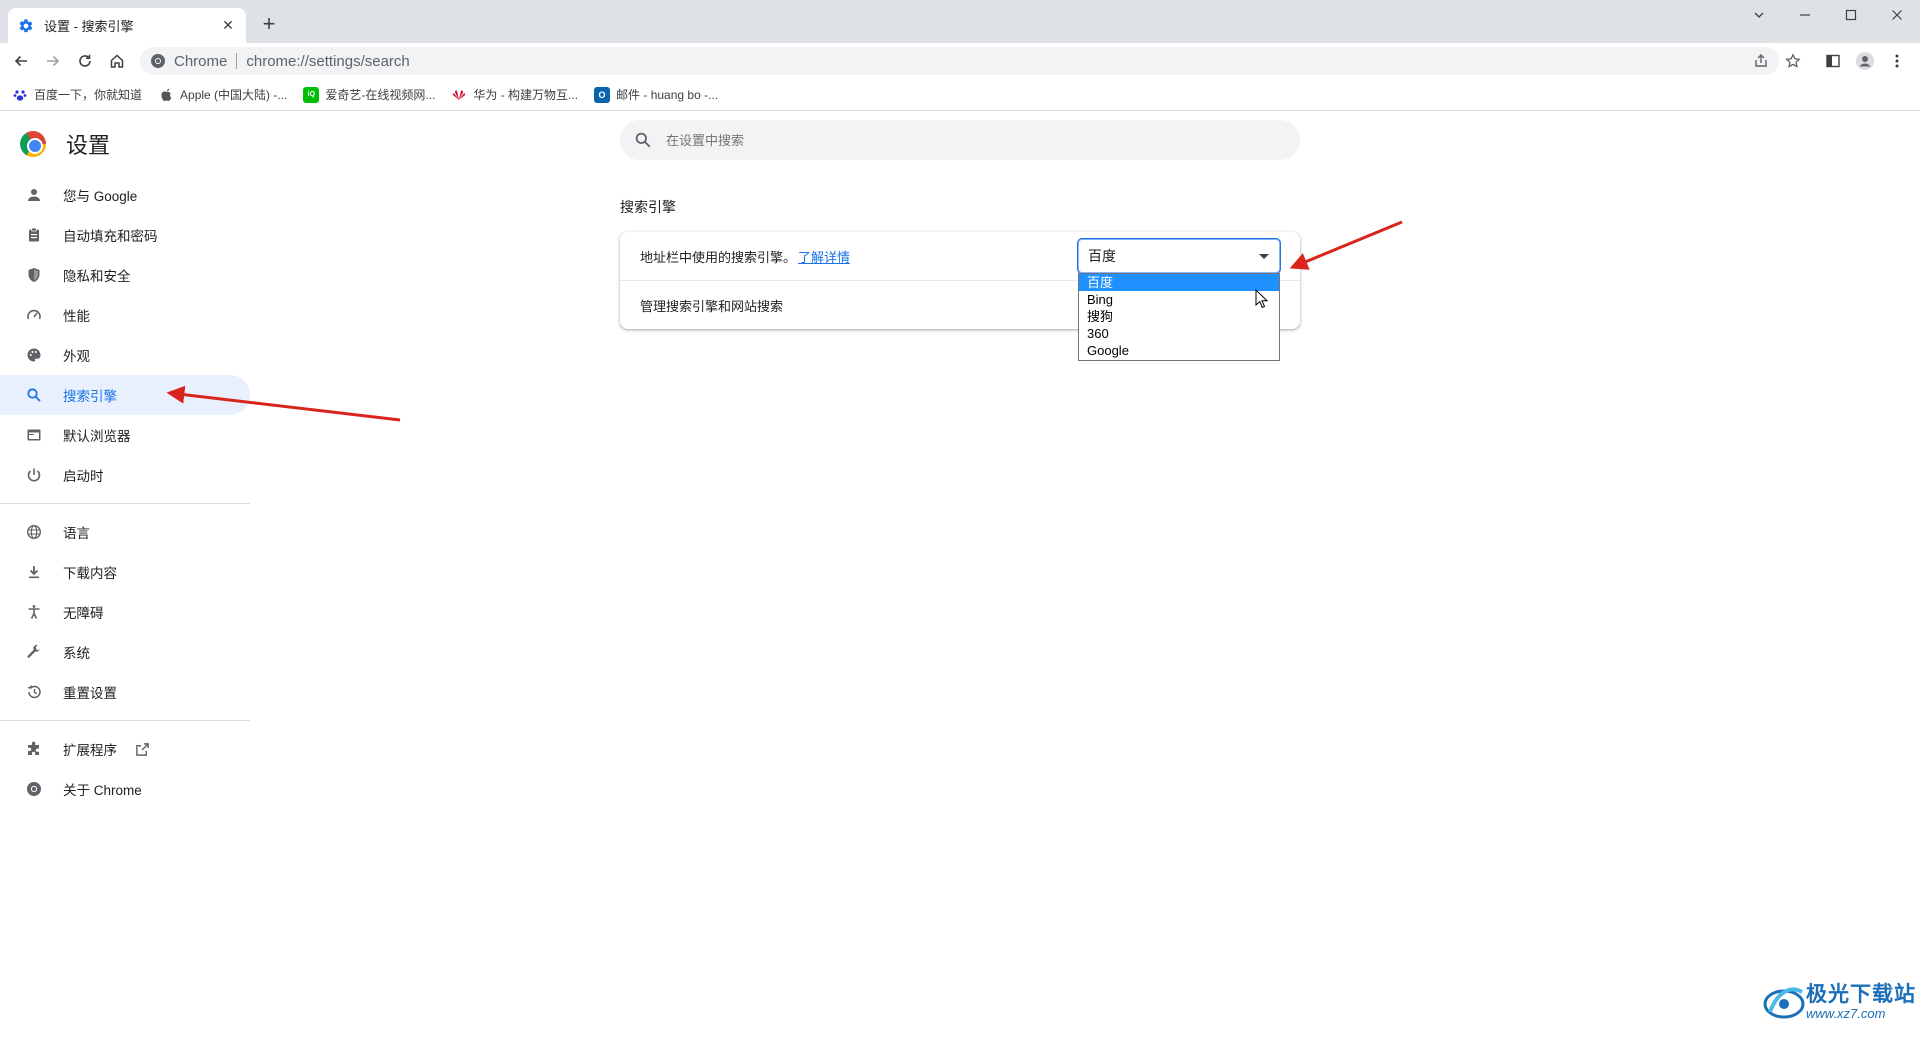 Image resolution: width=1920 pixels, height=1037 pixels. Describe the element at coordinates (34, 355) in the screenshot. I see `palette-icon` at that location.